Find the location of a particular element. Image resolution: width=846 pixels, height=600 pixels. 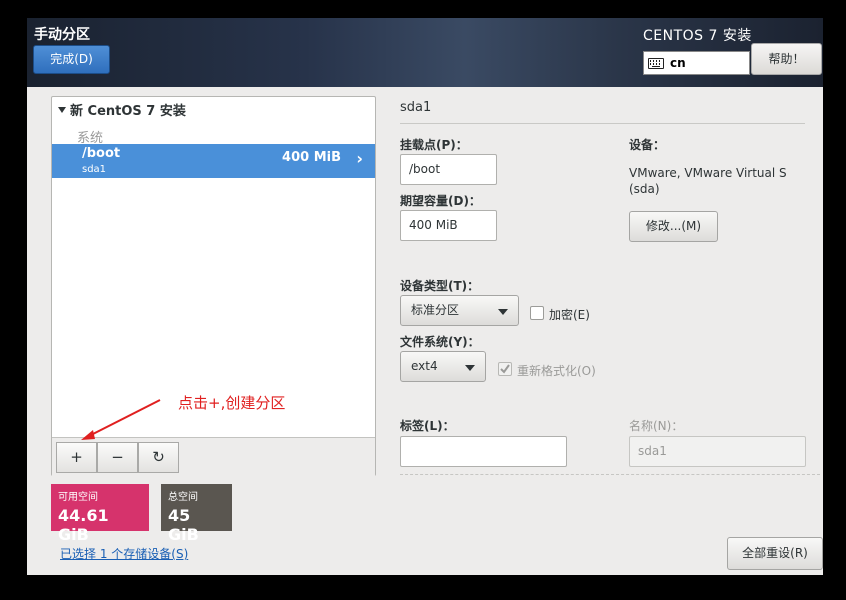

reset-all-button: 全部重设(R) is located at coordinates (775, 553).